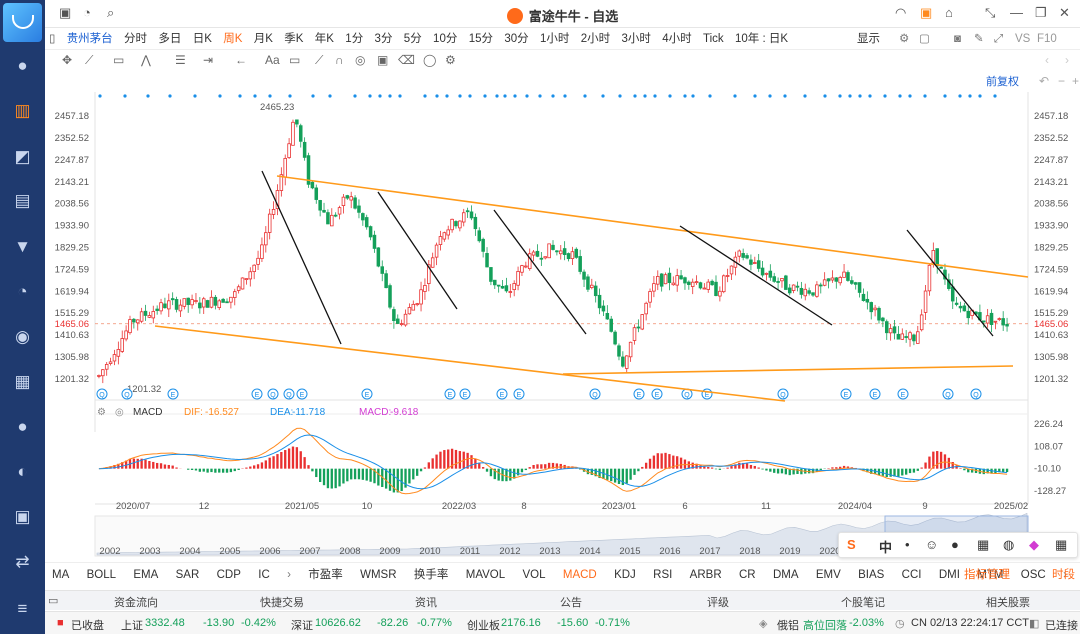  I want to click on emoji-icon: ☺, so click(931, 544).